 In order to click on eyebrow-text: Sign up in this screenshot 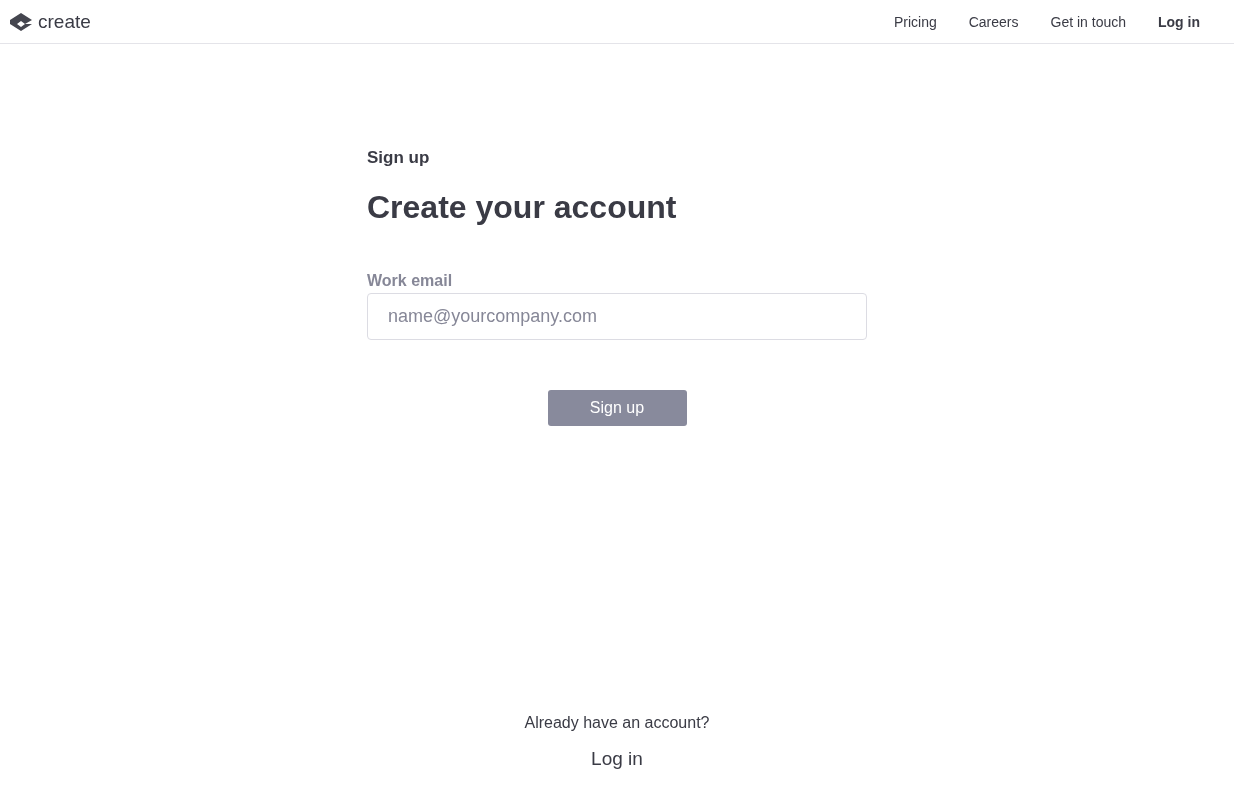, I will do `click(399, 158)`.